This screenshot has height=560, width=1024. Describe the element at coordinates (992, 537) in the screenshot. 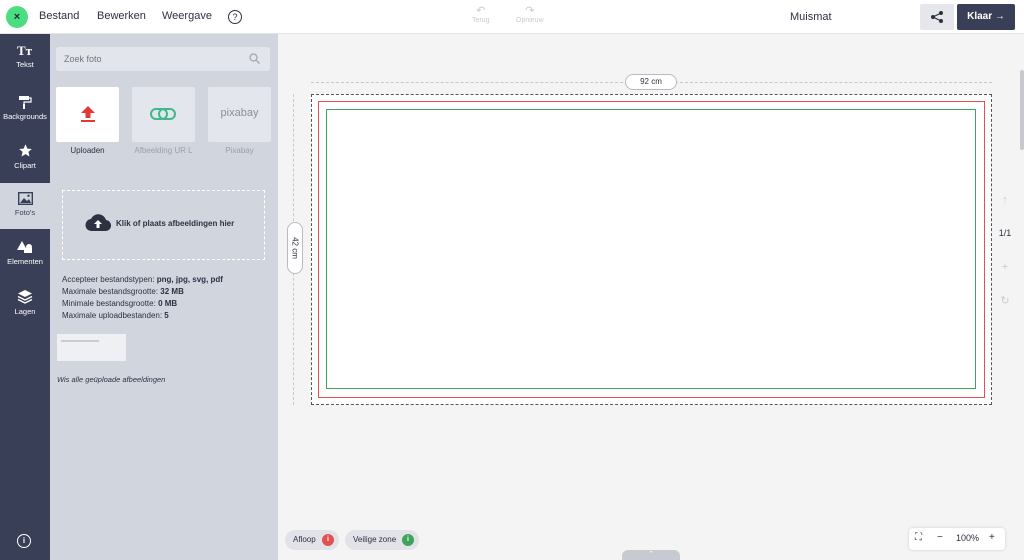

I see `zoom-in-button: +` at that location.